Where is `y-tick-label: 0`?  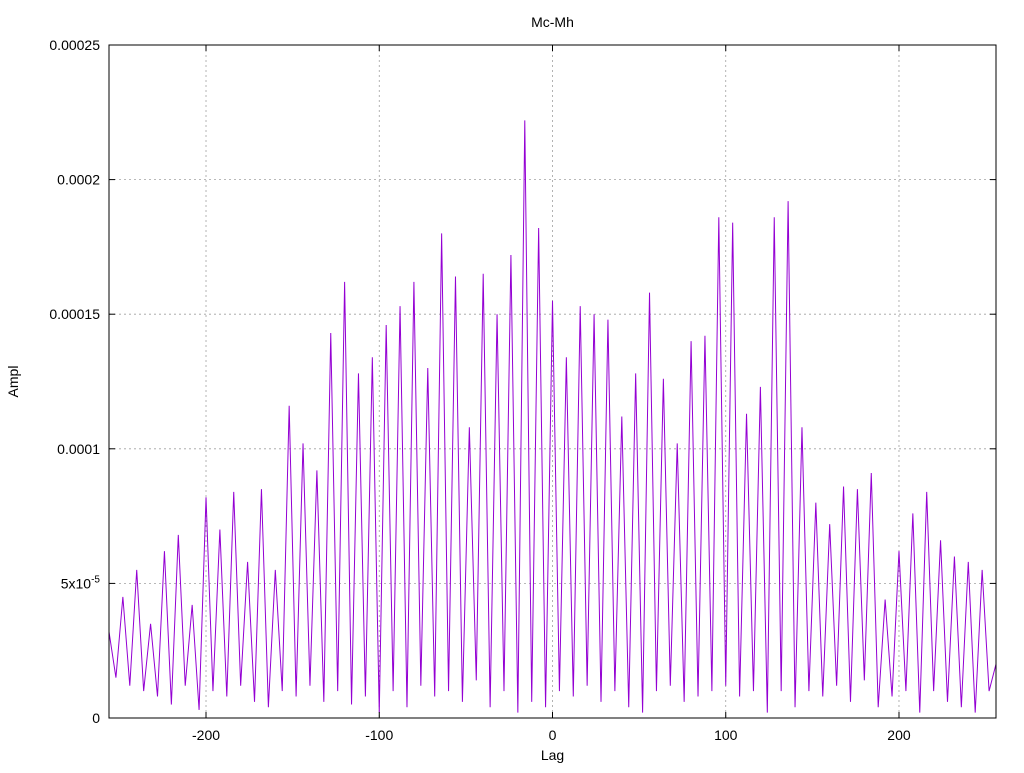
y-tick-label: 0 is located at coordinates (96, 718).